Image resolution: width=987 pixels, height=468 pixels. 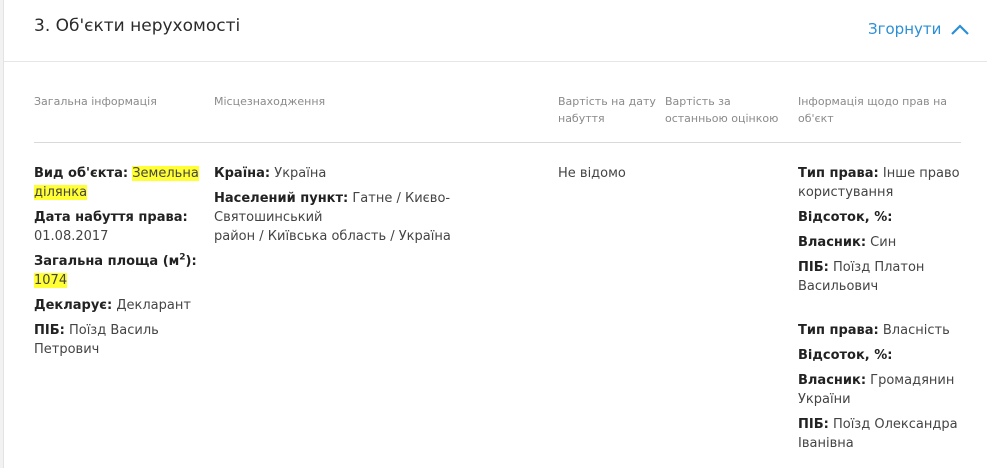 I want to click on header-general: Загальна інформація, so click(x=95, y=101).